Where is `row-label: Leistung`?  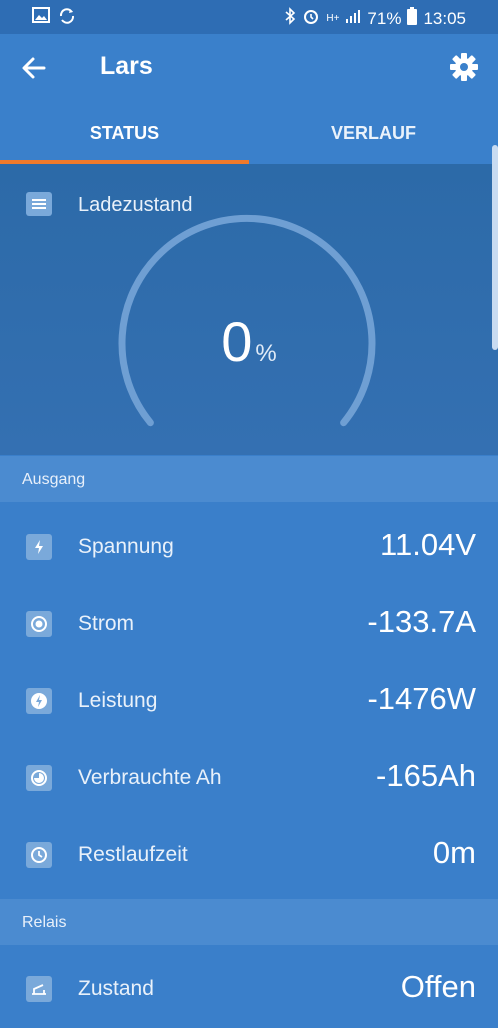 row-label: Leistung is located at coordinates (118, 700).